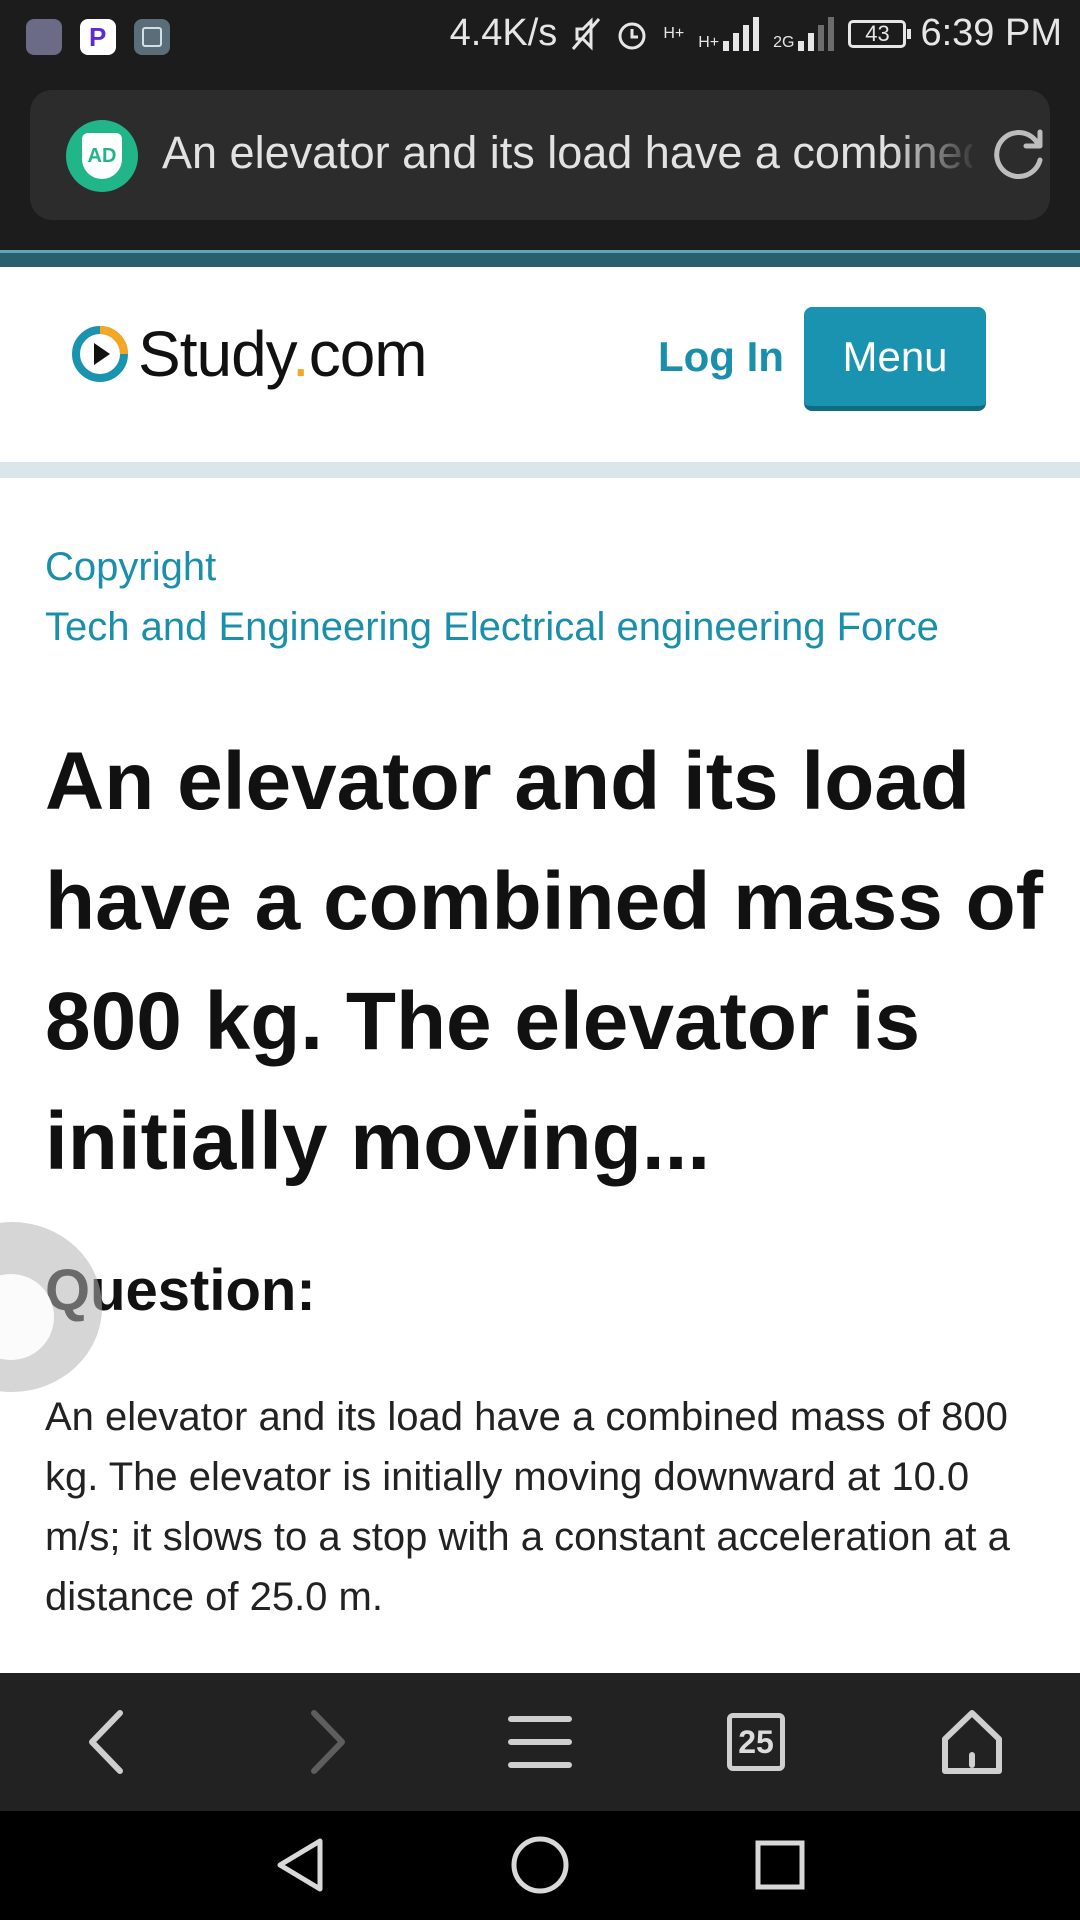 This screenshot has height=1920, width=1080. I want to click on login-link: Log In, so click(721, 357).